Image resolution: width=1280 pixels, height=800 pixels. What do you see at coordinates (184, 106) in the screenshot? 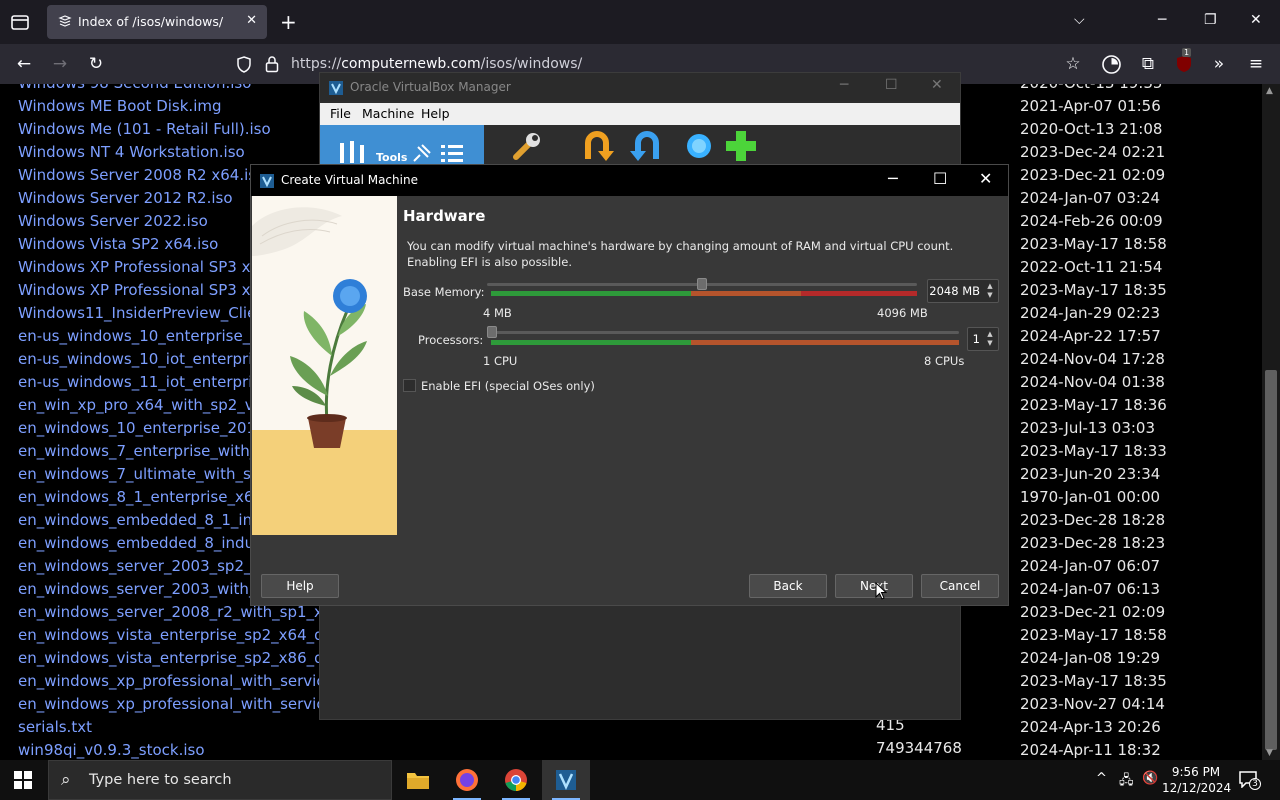
I see `file-link: Windows ME Boot Disk.img` at bounding box center [184, 106].